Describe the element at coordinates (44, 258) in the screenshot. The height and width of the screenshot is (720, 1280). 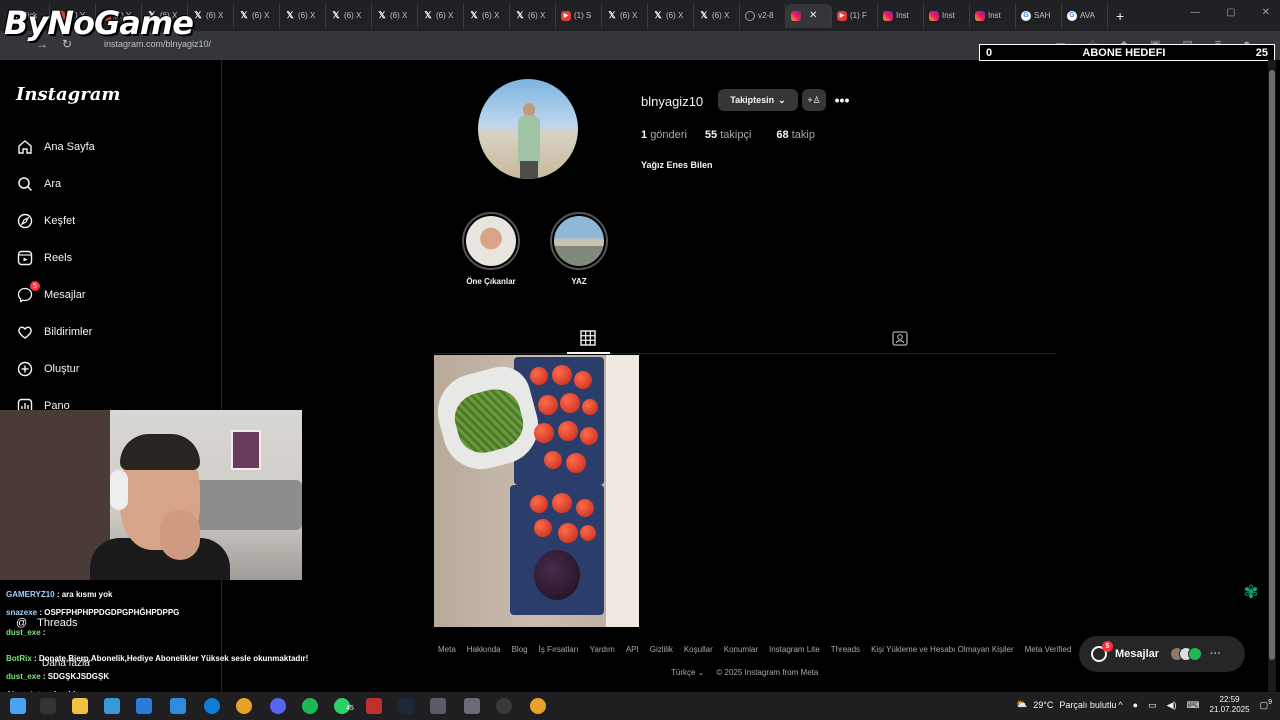
I see `sidebar-item-reels: Reels` at that location.